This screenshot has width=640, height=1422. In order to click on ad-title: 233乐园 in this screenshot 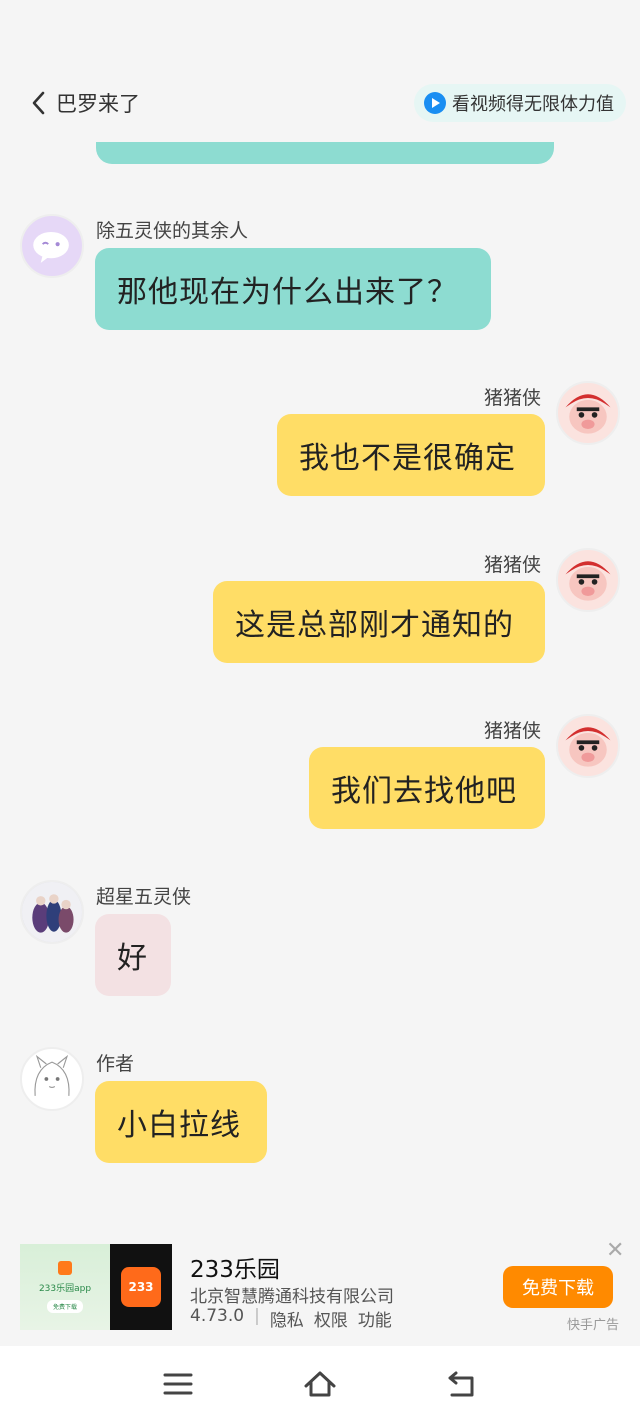, I will do `click(235, 1270)`.